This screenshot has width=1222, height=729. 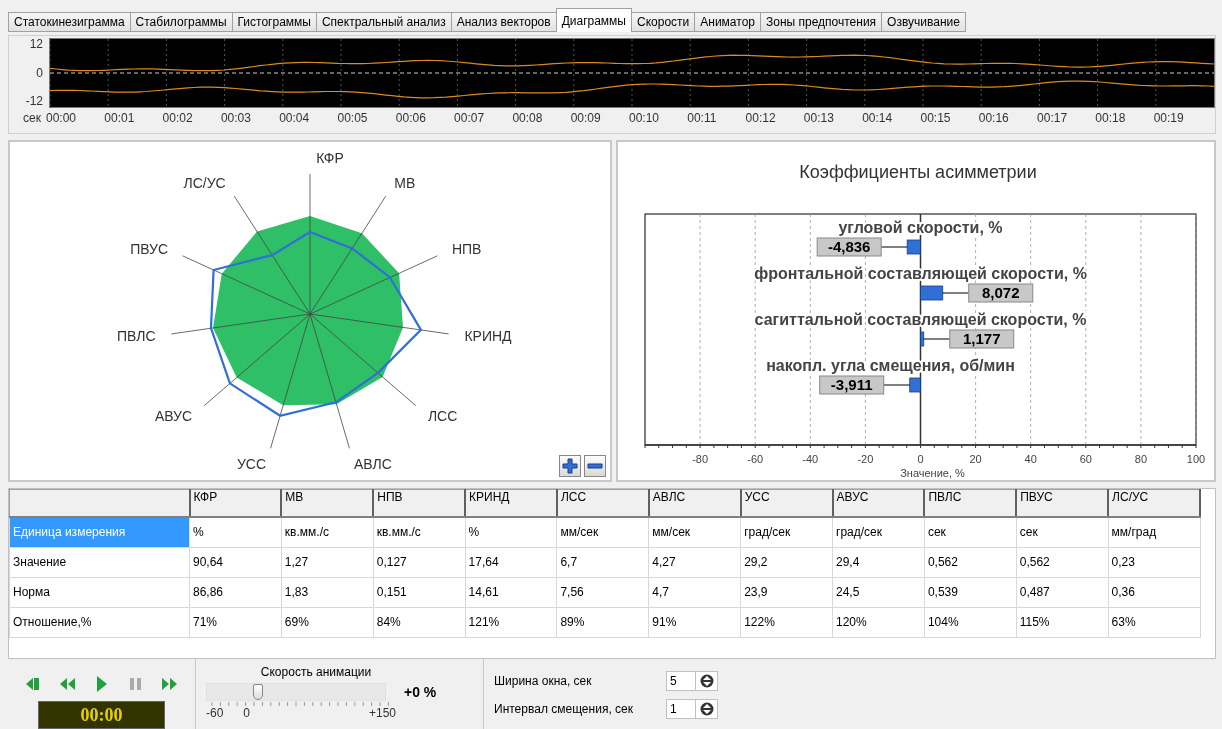 What do you see at coordinates (419, 503) in the screenshot?
I see `column-header: НПВ` at bounding box center [419, 503].